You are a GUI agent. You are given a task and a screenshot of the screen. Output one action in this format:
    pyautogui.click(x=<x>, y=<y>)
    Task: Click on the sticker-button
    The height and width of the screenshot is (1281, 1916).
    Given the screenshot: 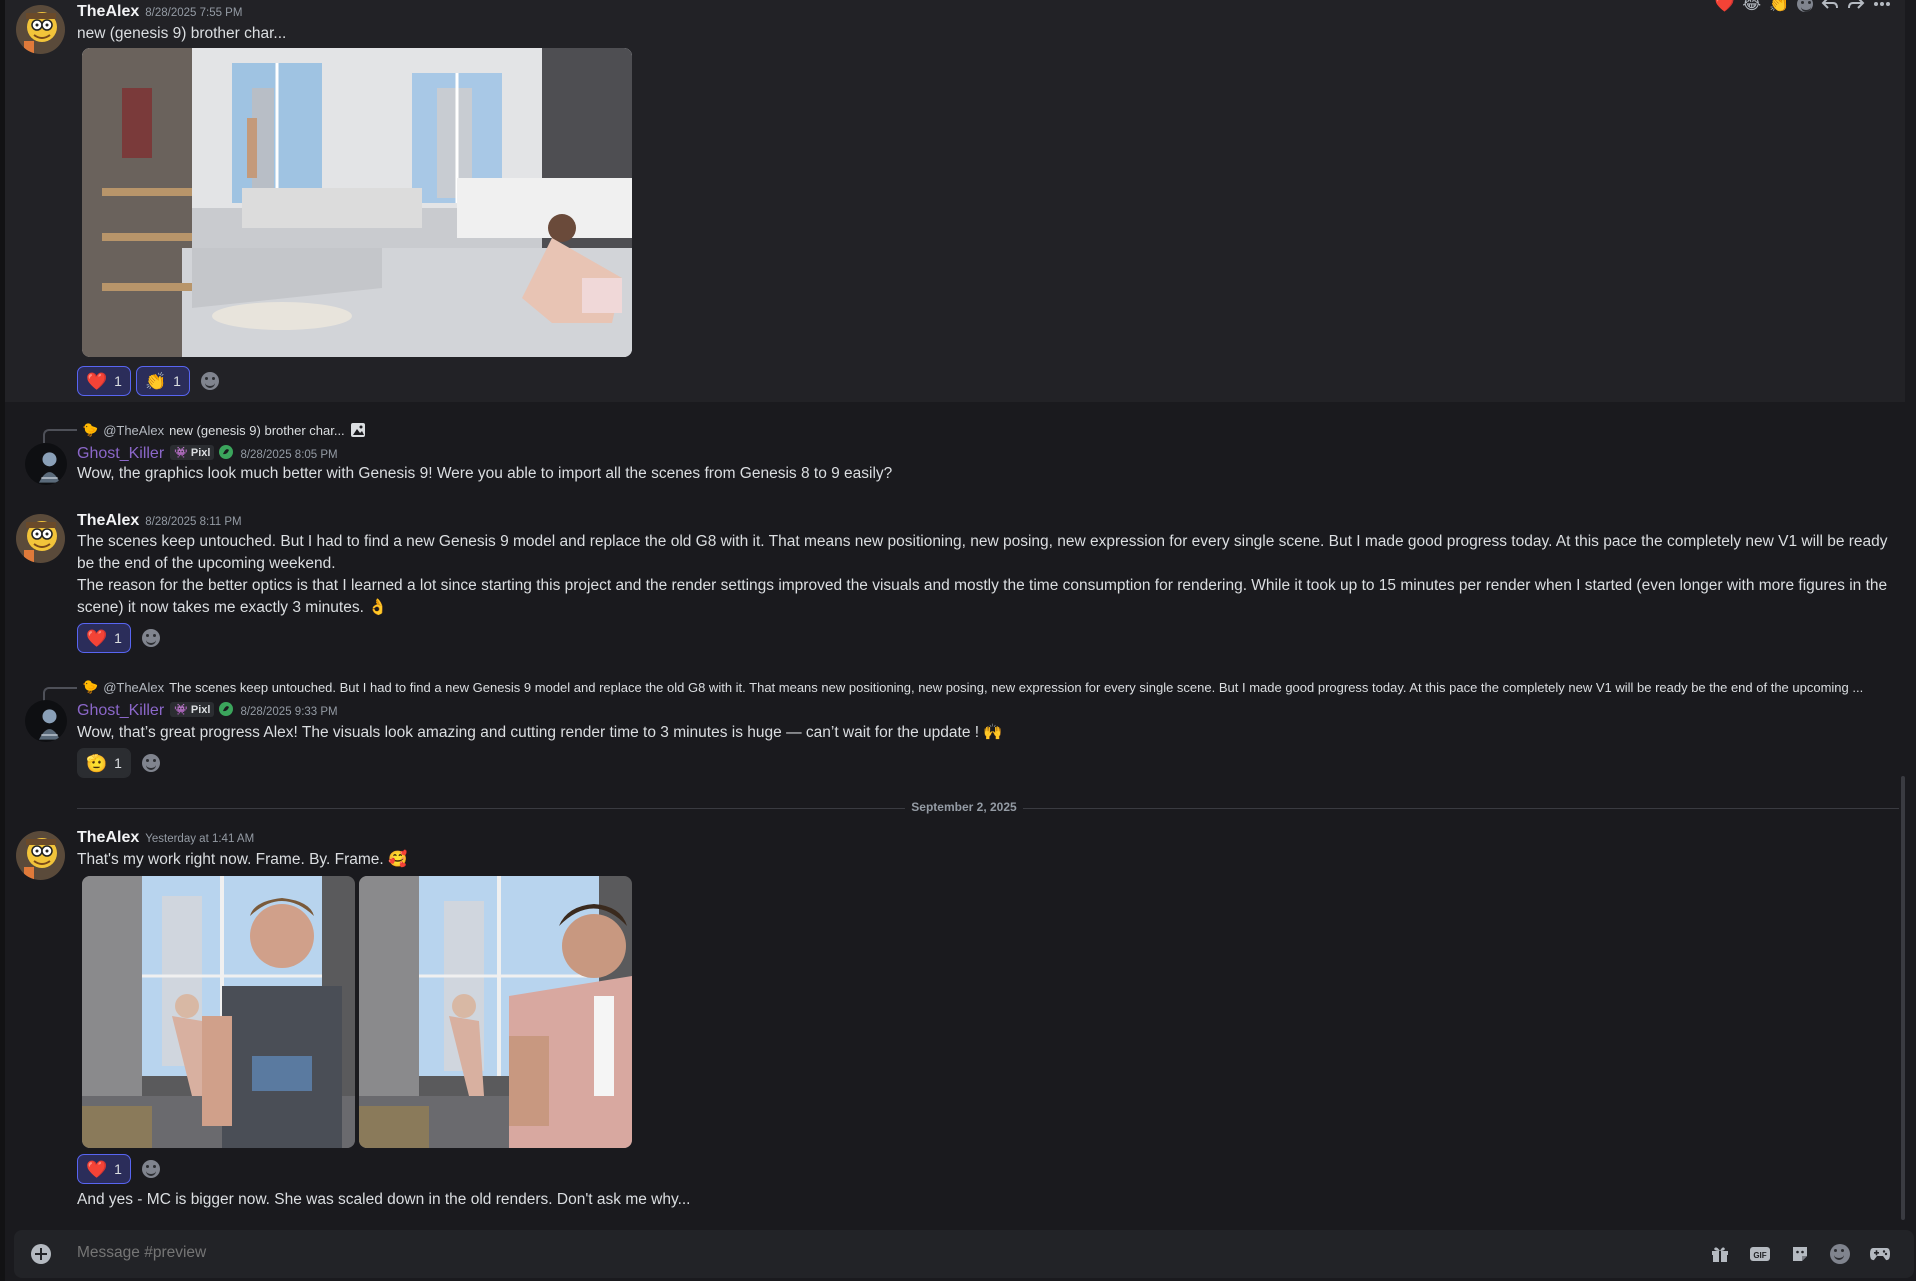 What is the action you would take?
    pyautogui.click(x=1800, y=1254)
    